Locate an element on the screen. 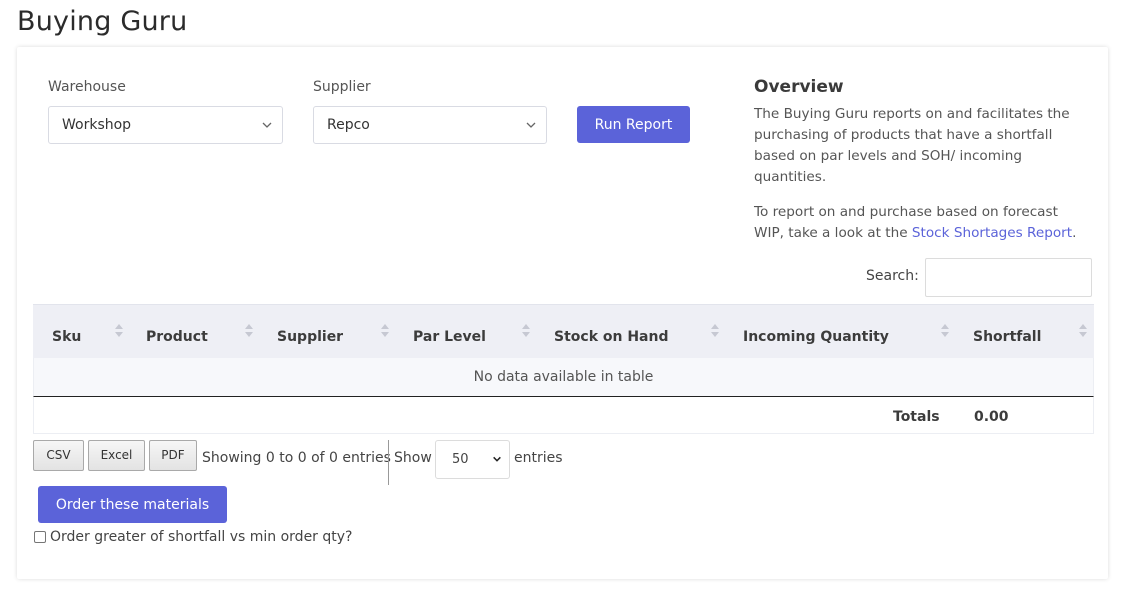  supplier-label: Supplier is located at coordinates (342, 87).